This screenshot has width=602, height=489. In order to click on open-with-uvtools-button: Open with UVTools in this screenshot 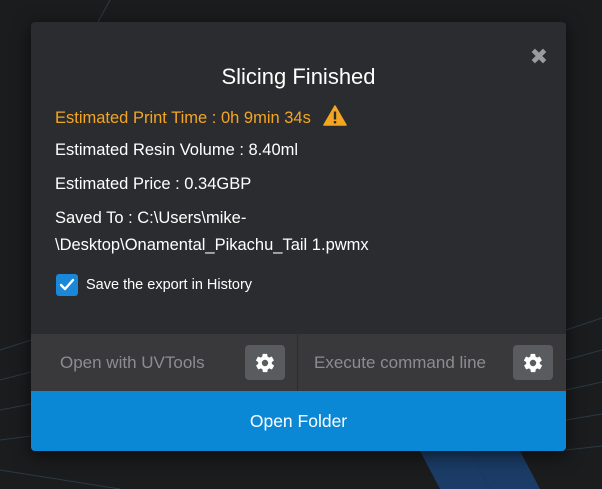, I will do `click(164, 362)`.